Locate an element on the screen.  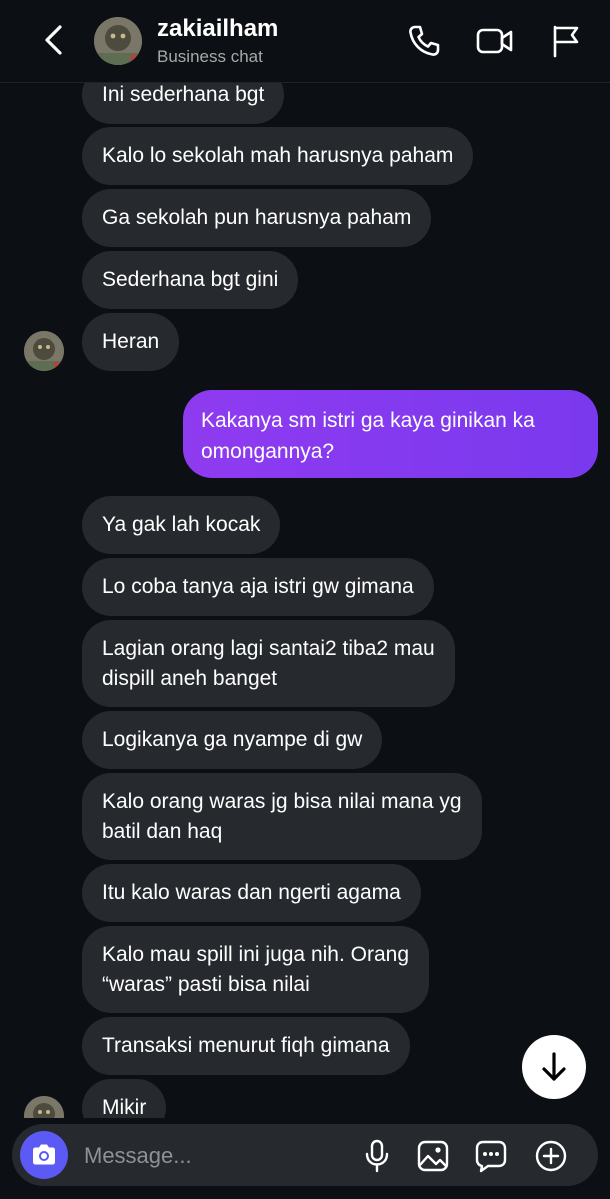
sticker-button is located at coordinates (491, 1156).